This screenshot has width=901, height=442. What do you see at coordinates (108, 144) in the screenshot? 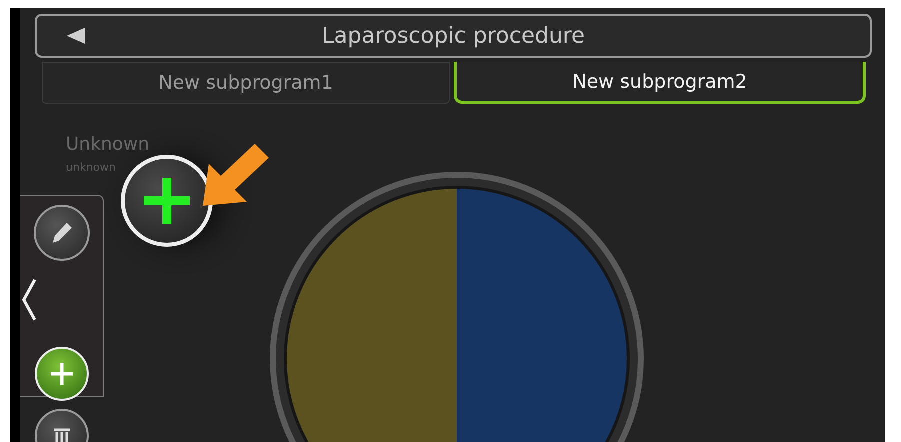
I see `item-title: Unknown` at bounding box center [108, 144].